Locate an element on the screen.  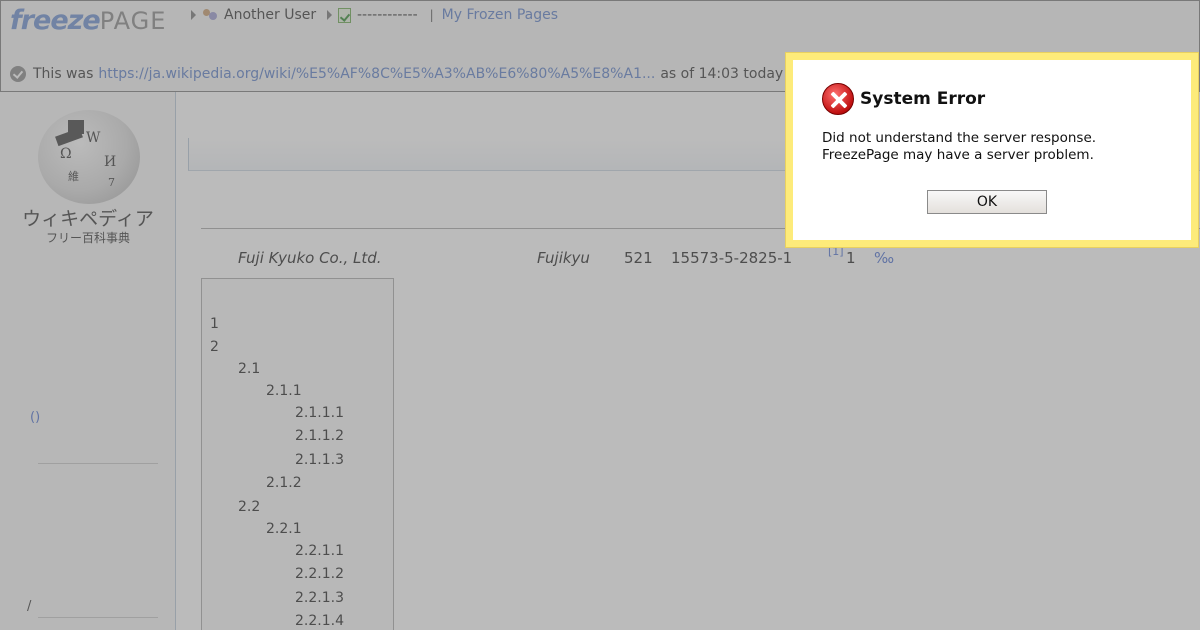
dialog-title: System Error is located at coordinates (923, 99).